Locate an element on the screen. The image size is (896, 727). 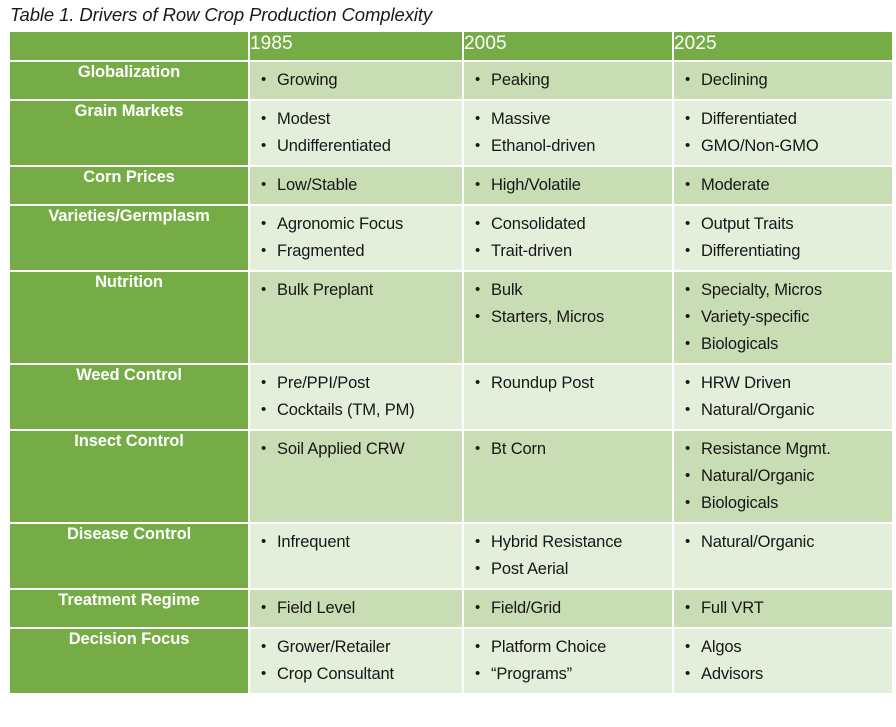
row-label: Corn Prices is located at coordinates (129, 185).